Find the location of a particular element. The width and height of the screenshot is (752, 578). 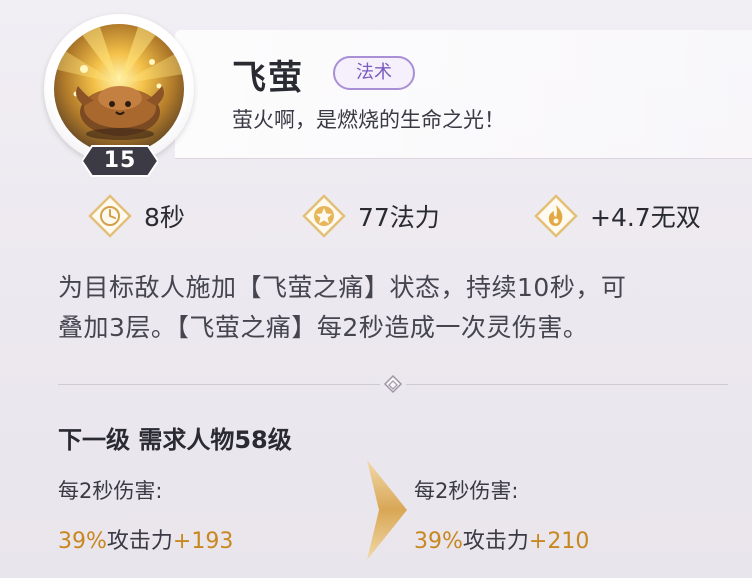

description-line: 为目标敌人施加【飞萤之痛】状态，持续10秒，可 is located at coordinates (342, 287).